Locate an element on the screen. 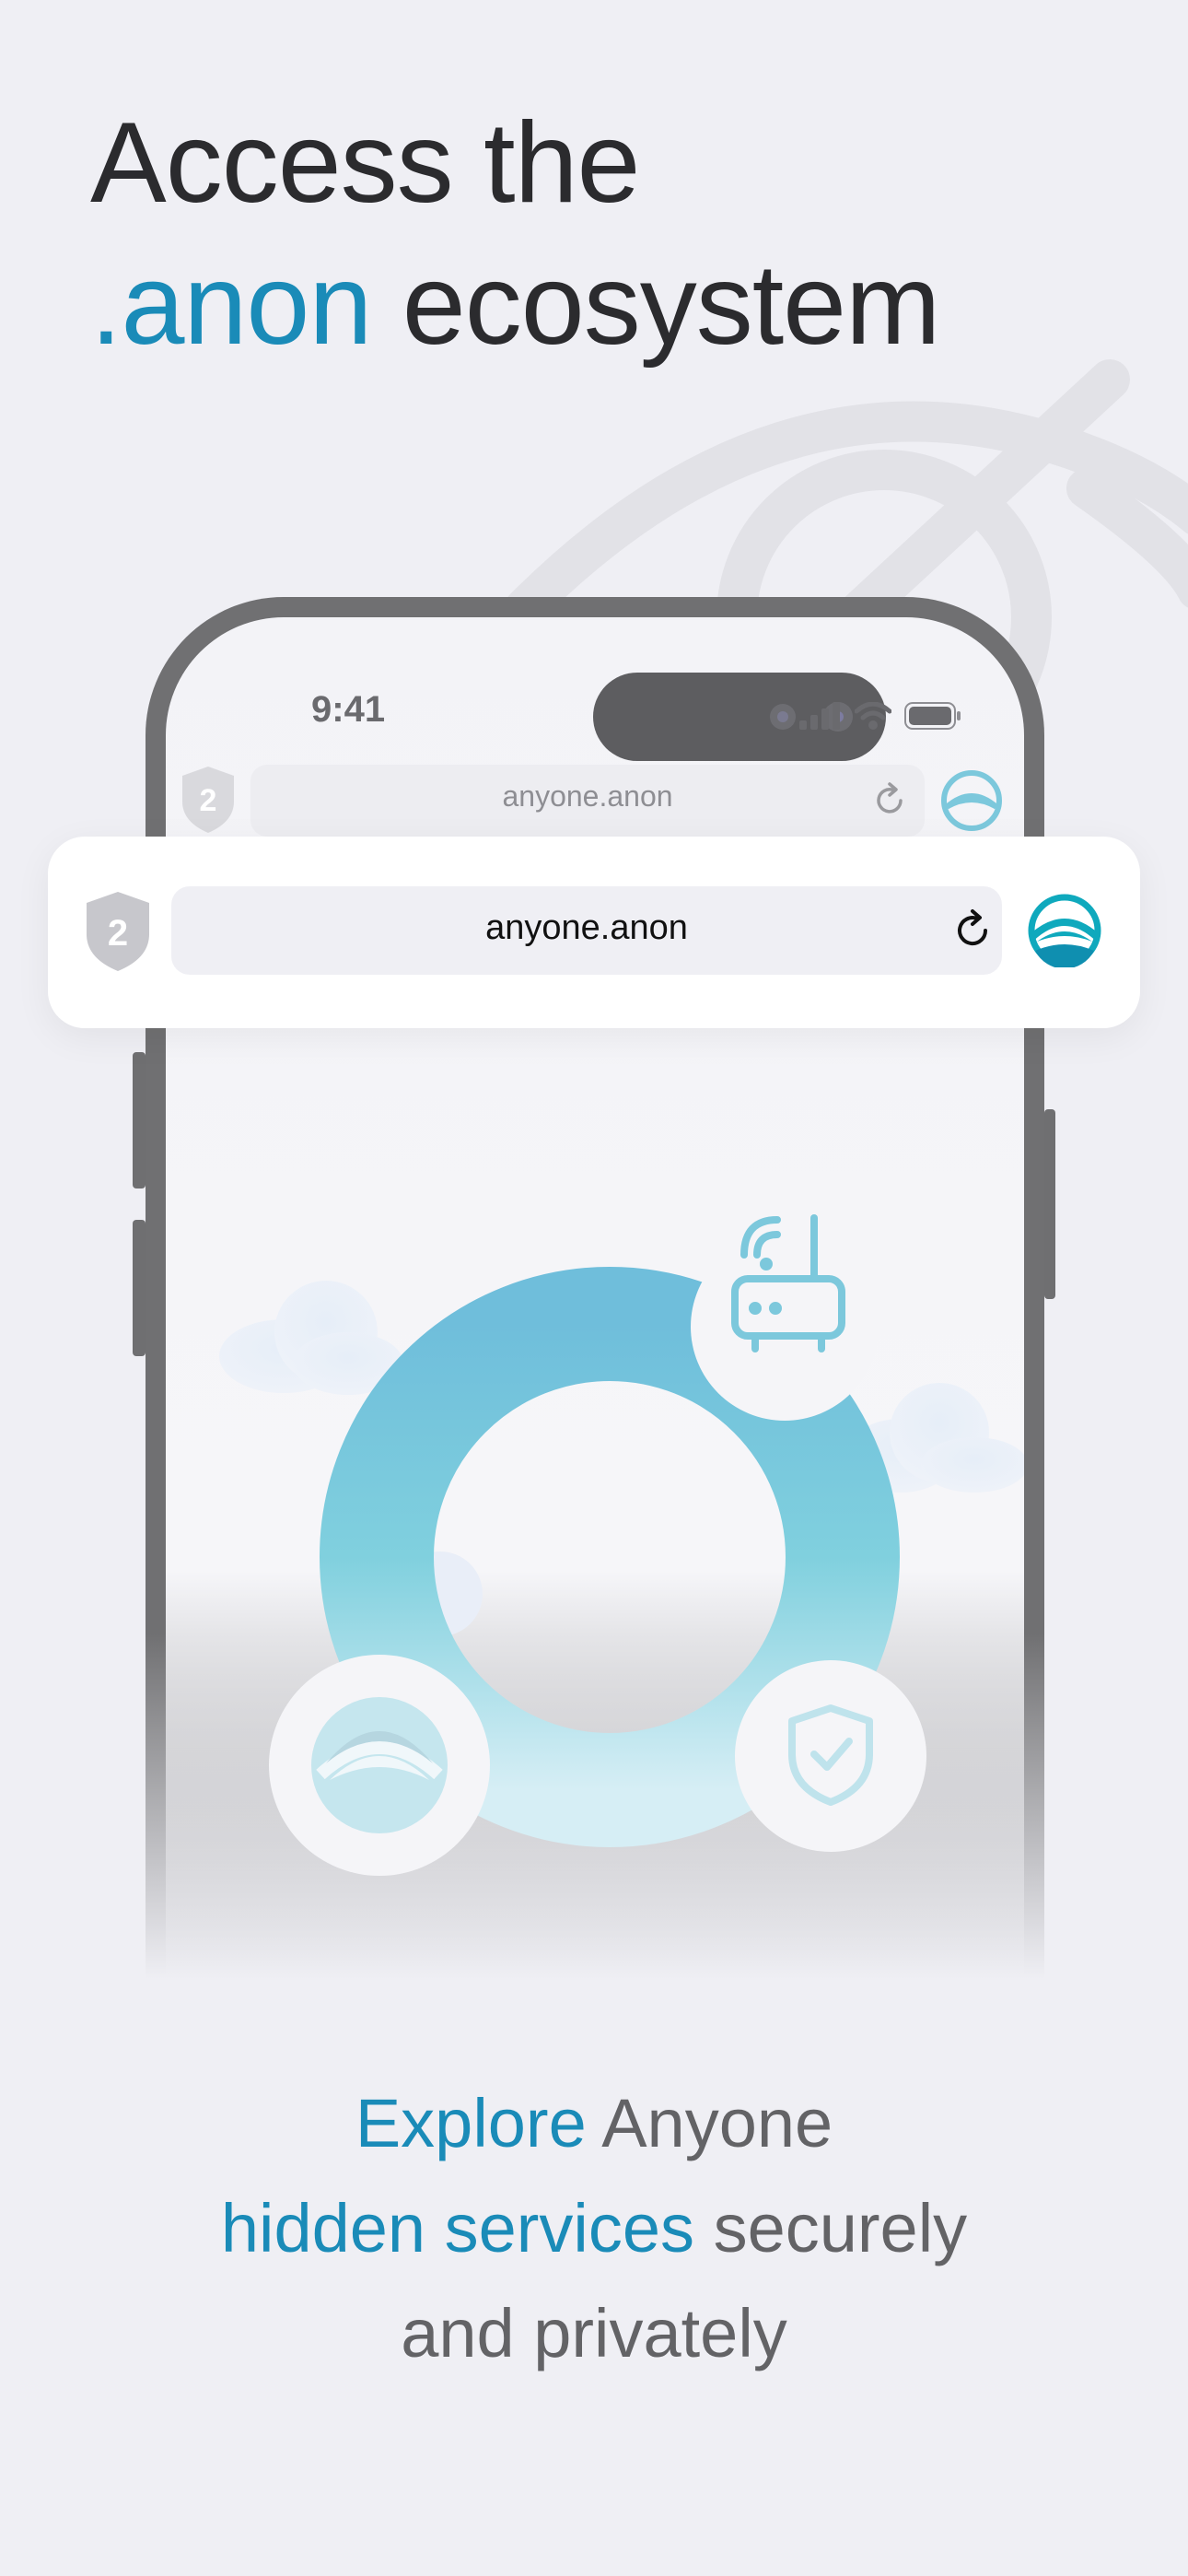 The height and width of the screenshot is (2576, 1188). headline-accent: .anon is located at coordinates (231, 305).